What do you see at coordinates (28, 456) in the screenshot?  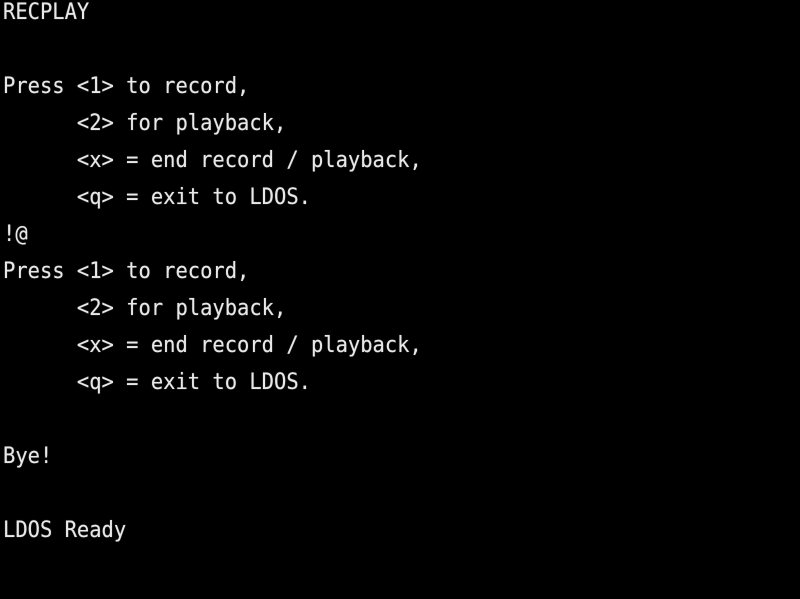 I see `exit-message-line: Bye!` at bounding box center [28, 456].